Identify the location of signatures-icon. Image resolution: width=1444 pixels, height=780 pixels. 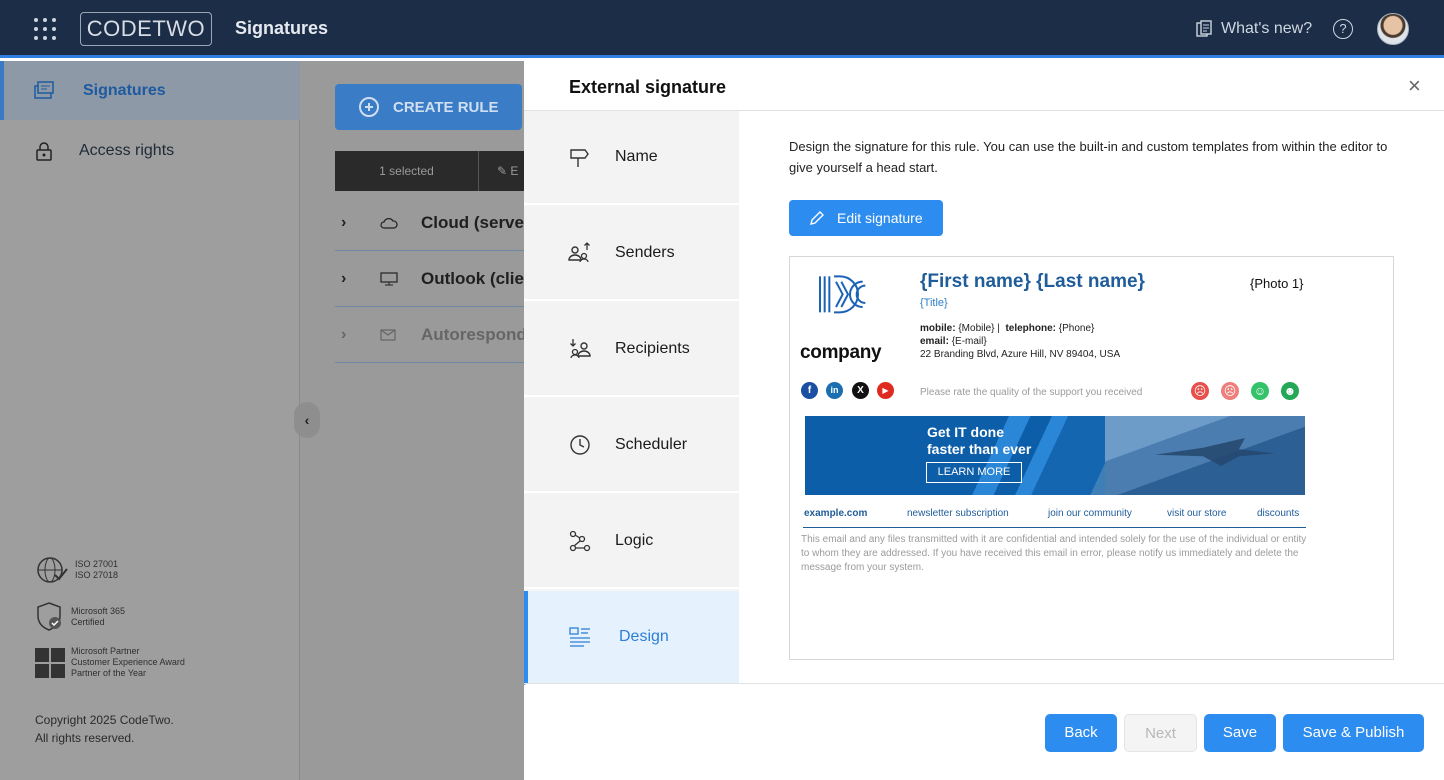
(44, 89).